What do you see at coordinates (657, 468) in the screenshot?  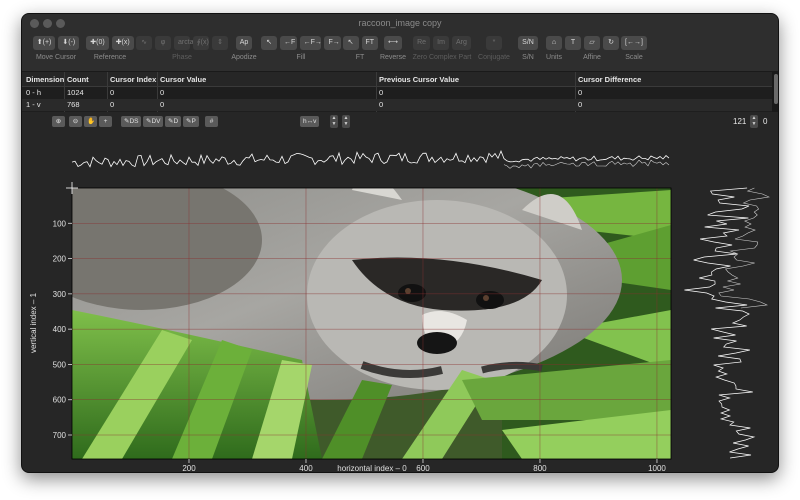 I see `x-tick-label: 1000` at bounding box center [657, 468].